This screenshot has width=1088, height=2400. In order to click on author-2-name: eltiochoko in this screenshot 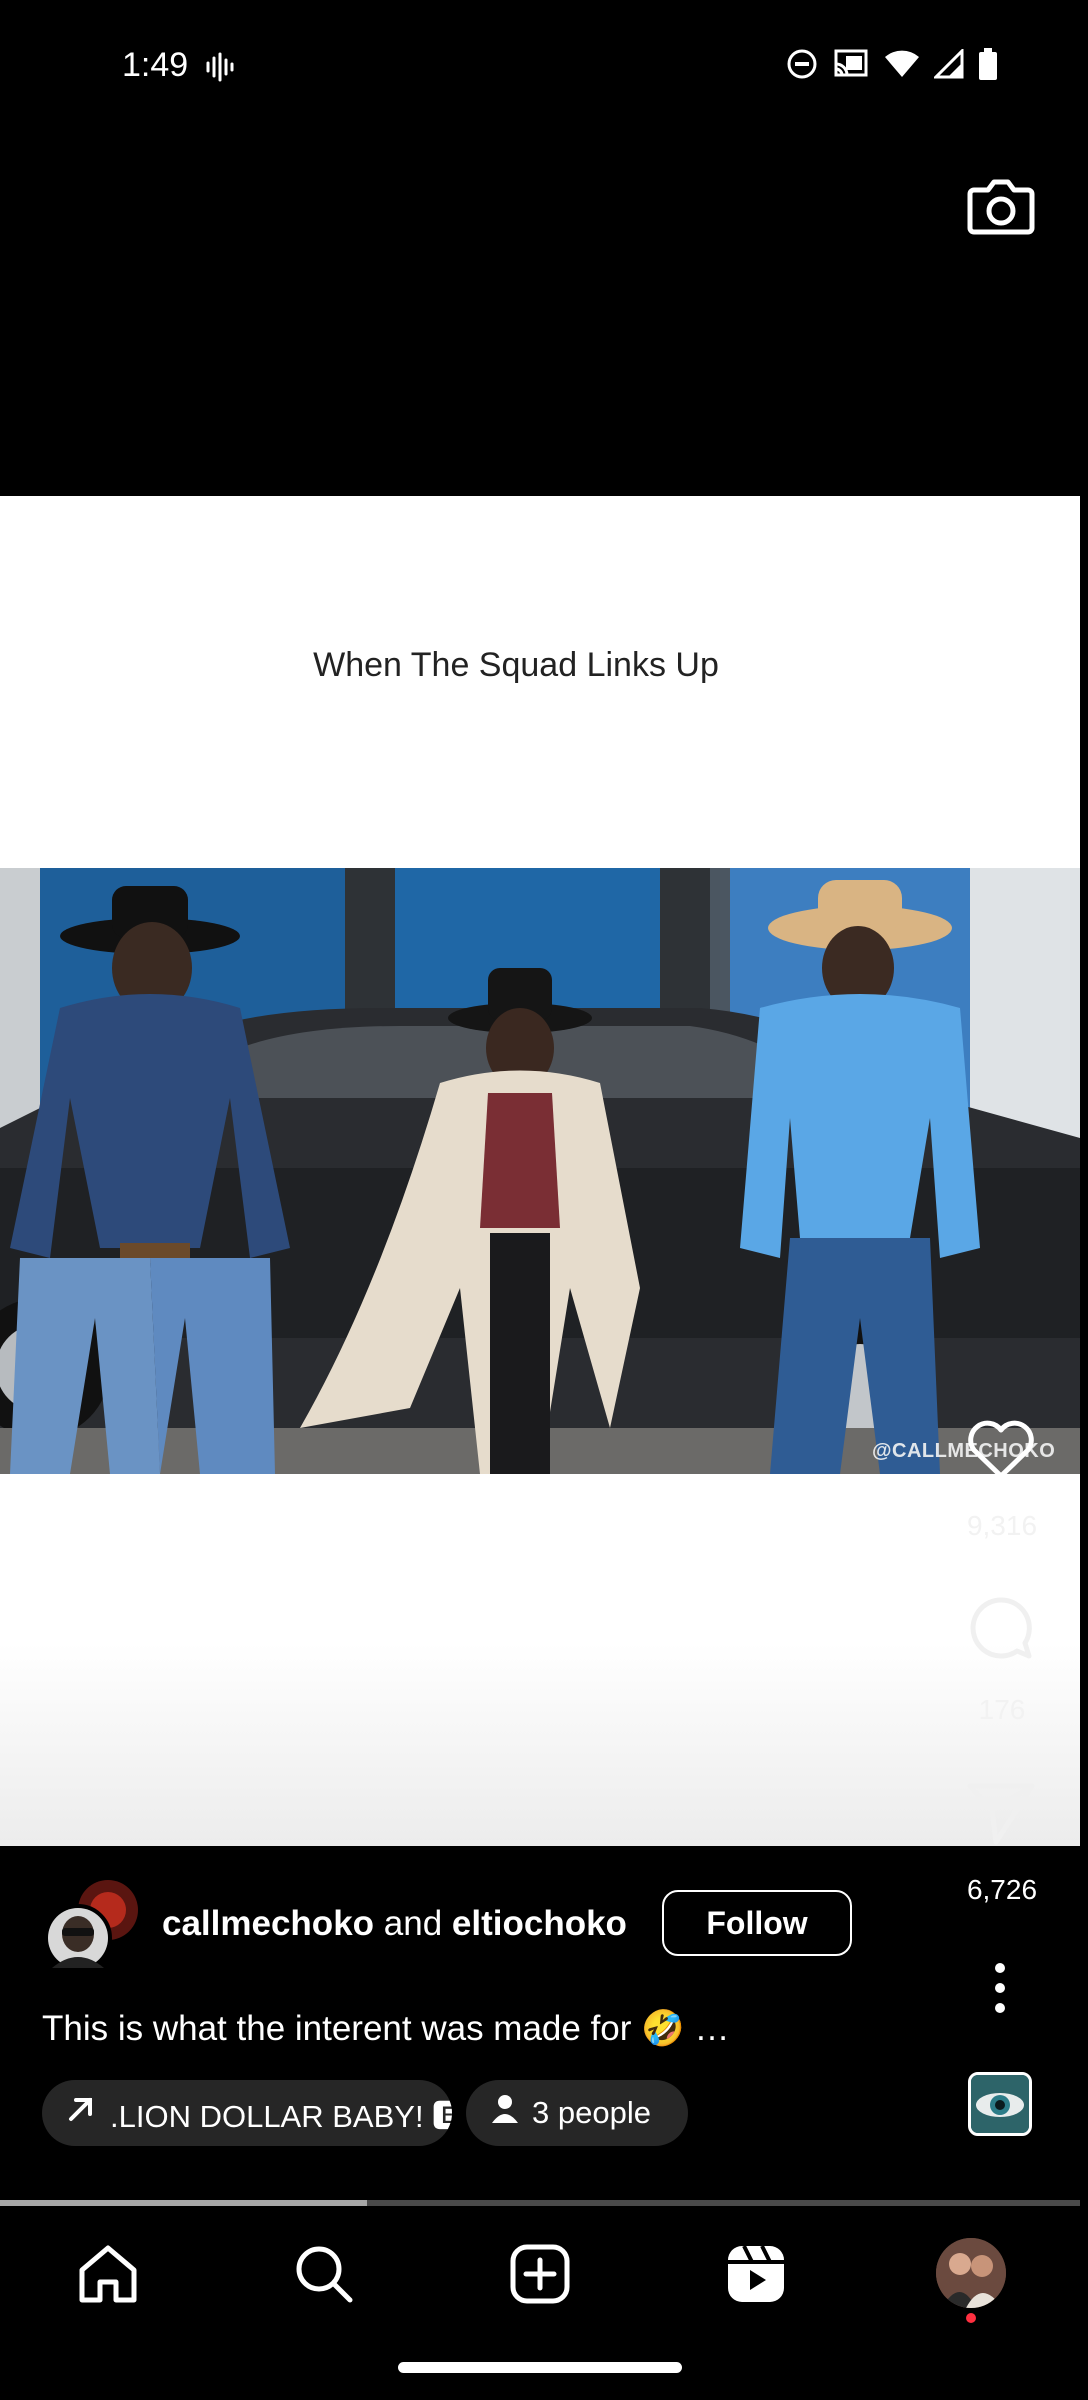, I will do `click(539, 1923)`.